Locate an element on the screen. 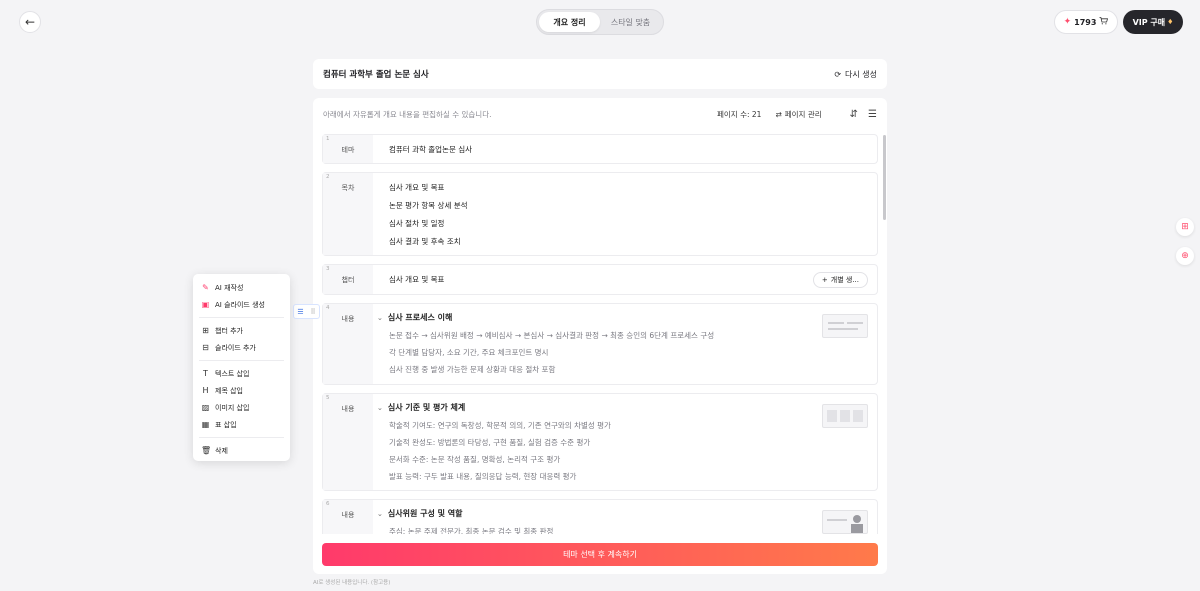  menu-item-insert-heading: H 제목 삽입 is located at coordinates (241, 390).